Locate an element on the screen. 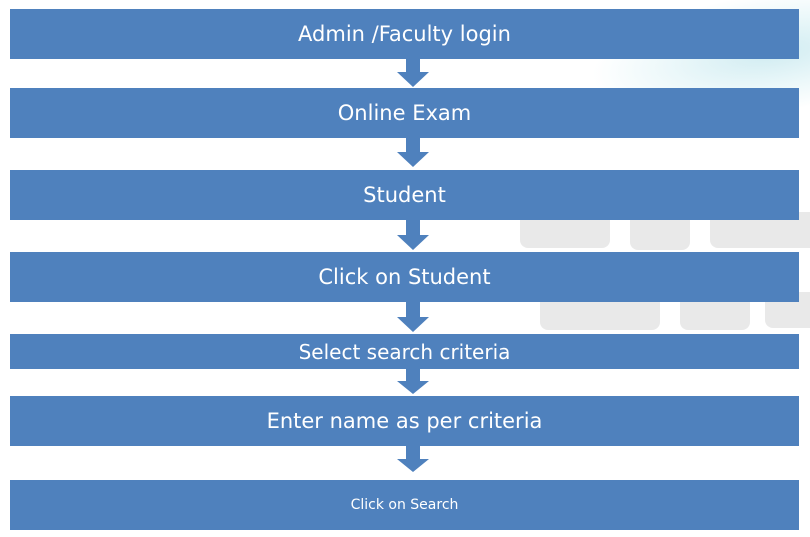  flow-step-label: Enter name as per criteria is located at coordinates (404, 421).